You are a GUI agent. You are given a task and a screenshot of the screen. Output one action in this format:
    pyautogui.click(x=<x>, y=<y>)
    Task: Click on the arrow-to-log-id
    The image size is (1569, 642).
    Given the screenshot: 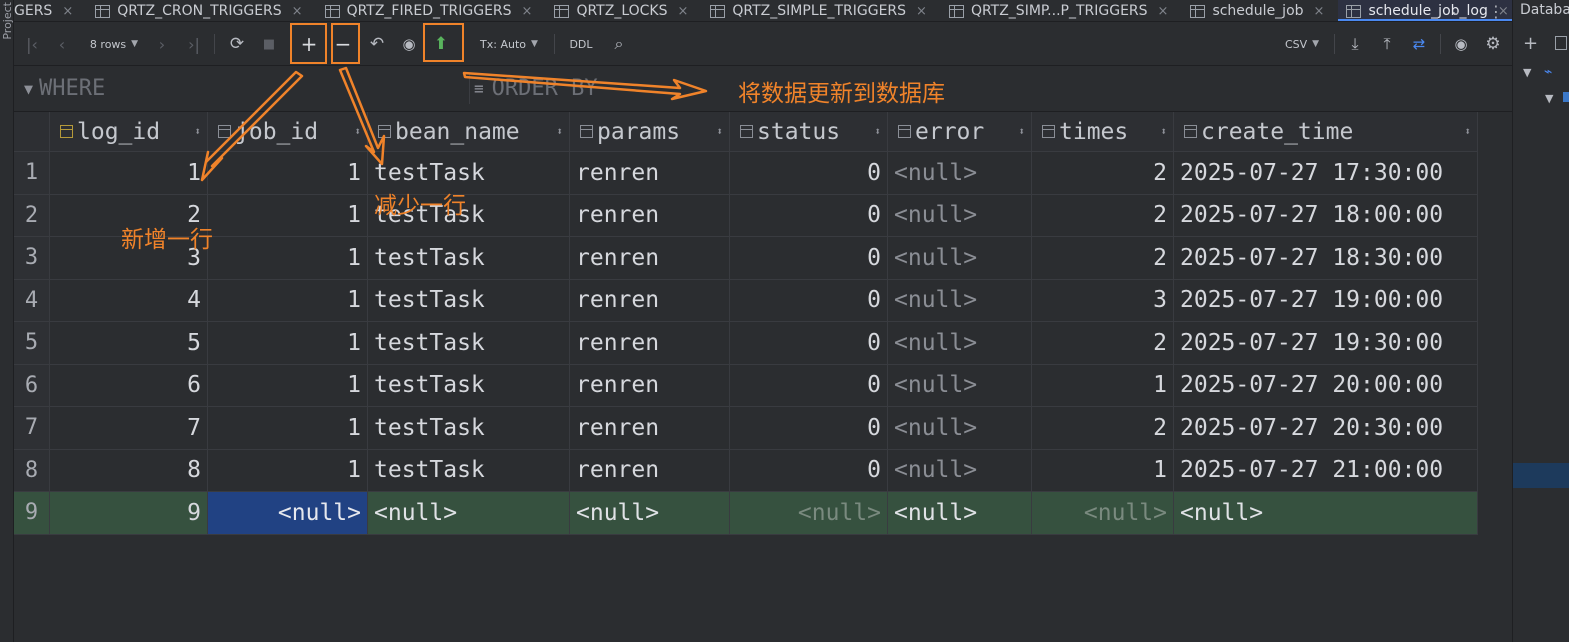 What is the action you would take?
    pyautogui.click(x=252, y=126)
    